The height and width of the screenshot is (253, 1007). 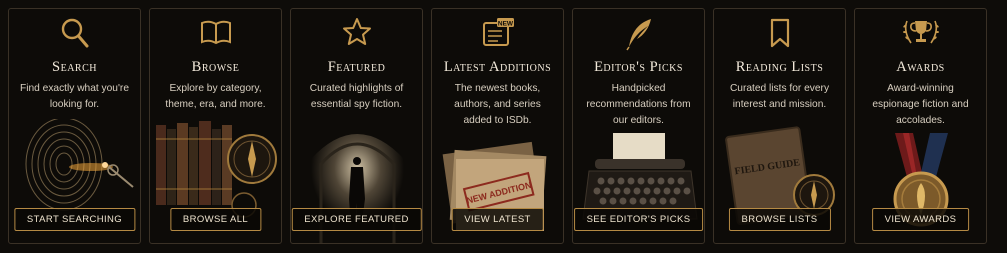 I want to click on magnifier-icon, so click(x=74, y=36).